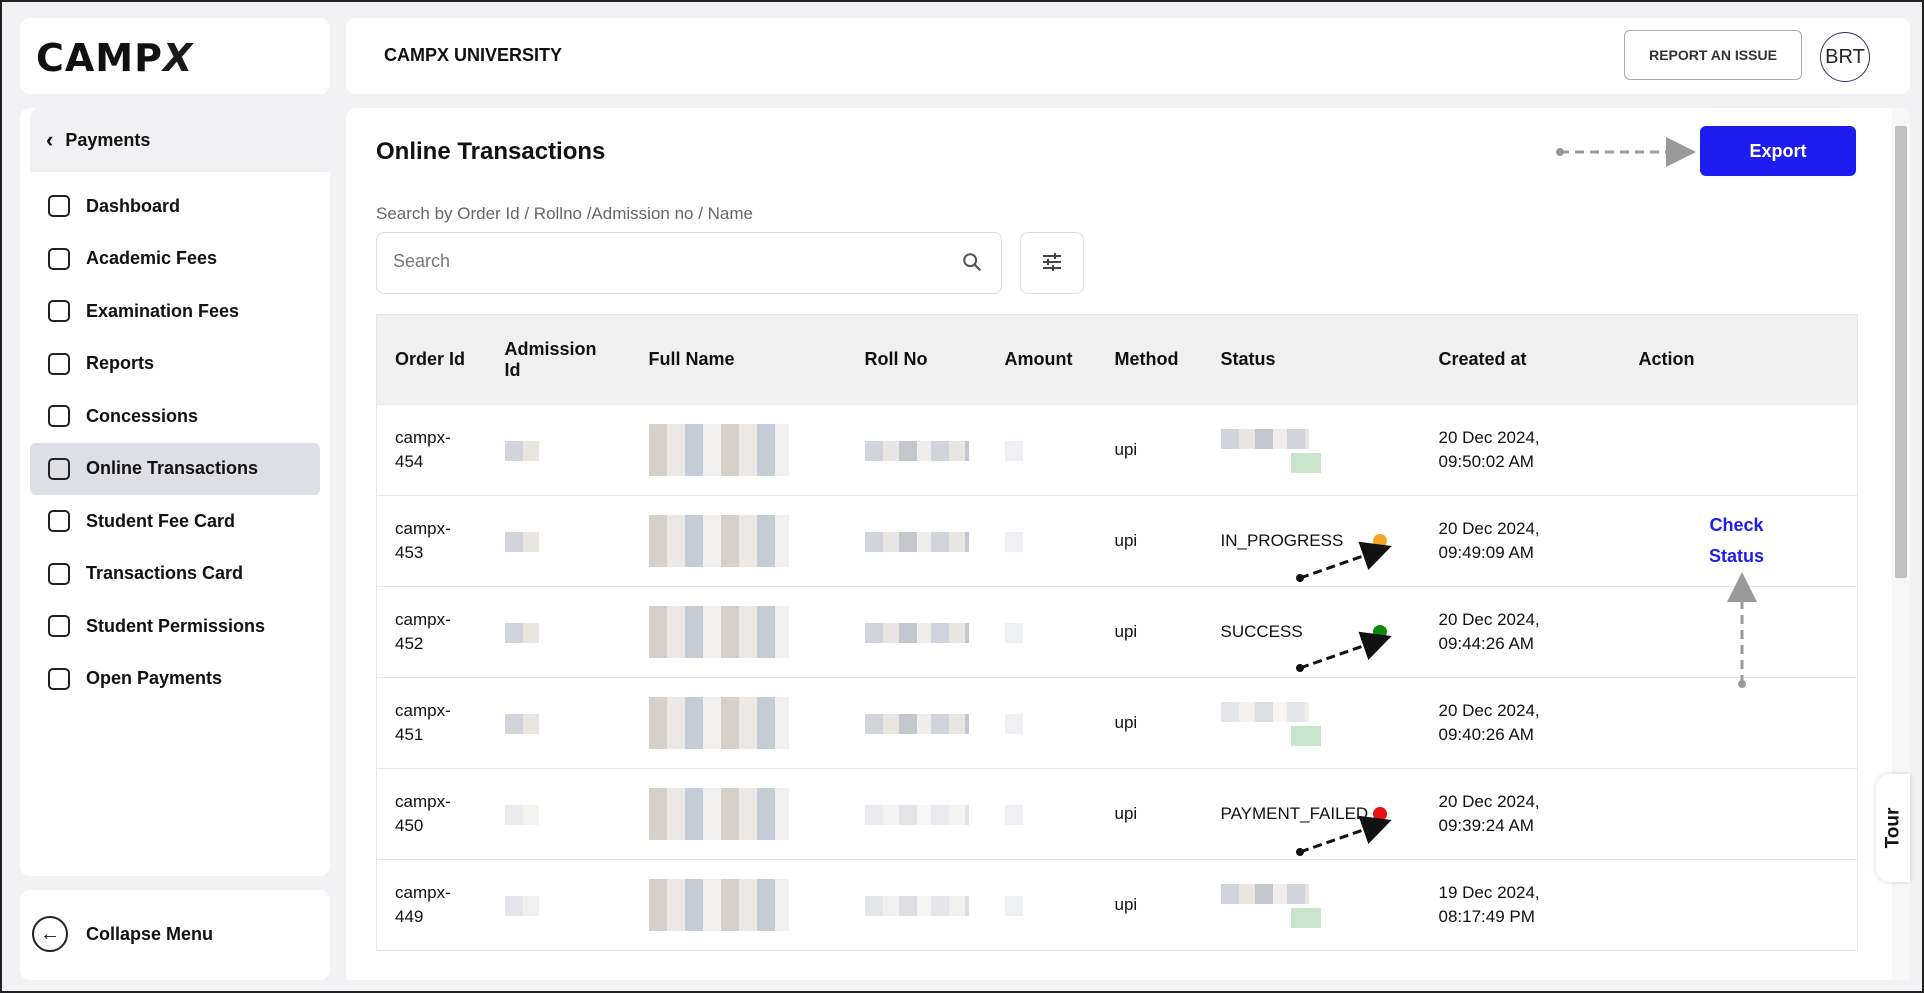 The height and width of the screenshot is (993, 1924). I want to click on sidebar-item-student-permissions: Student Permissions, so click(175, 626).